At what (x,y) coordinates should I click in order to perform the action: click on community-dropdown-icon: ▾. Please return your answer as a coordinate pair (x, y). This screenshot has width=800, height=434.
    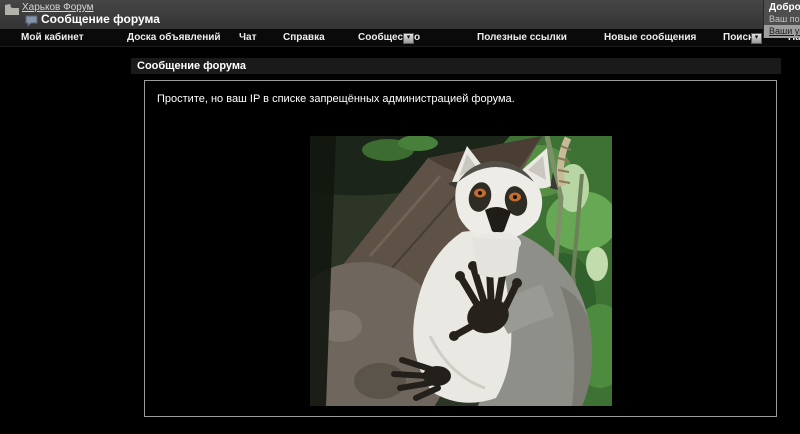
    Looking at the image, I should click on (408, 38).